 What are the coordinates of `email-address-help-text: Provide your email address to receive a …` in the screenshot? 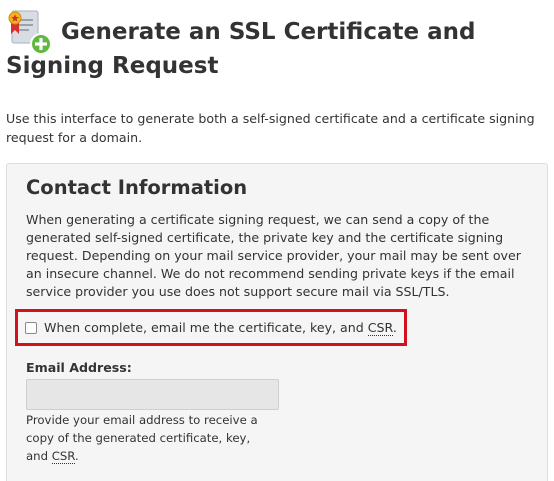 It's located at (142, 438).